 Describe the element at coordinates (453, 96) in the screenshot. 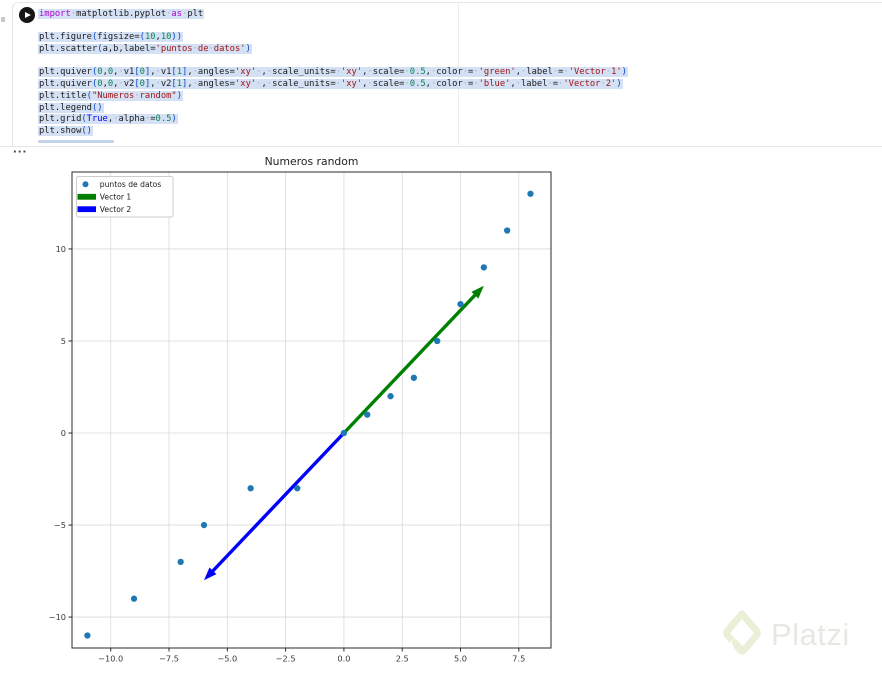

I see `code-line: plt.title("Numeros·random")` at that location.